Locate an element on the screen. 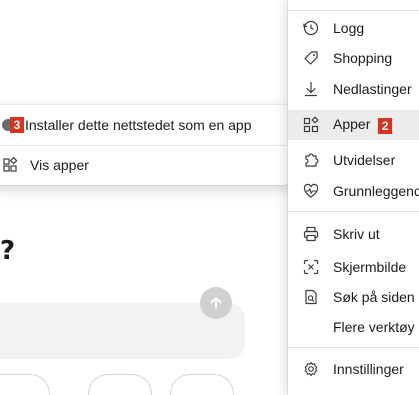  puzzle-icon is located at coordinates (311, 160).